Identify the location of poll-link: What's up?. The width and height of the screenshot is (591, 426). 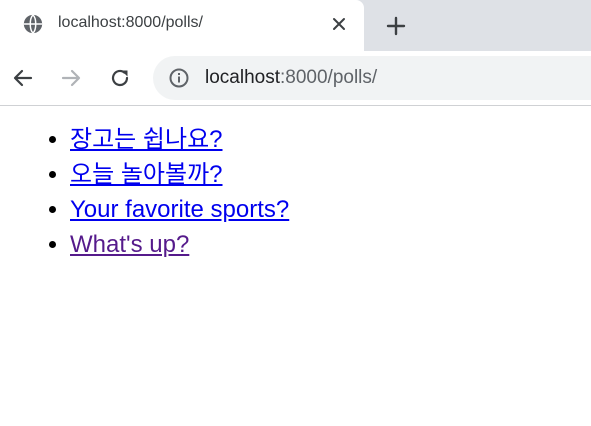
(129, 244).